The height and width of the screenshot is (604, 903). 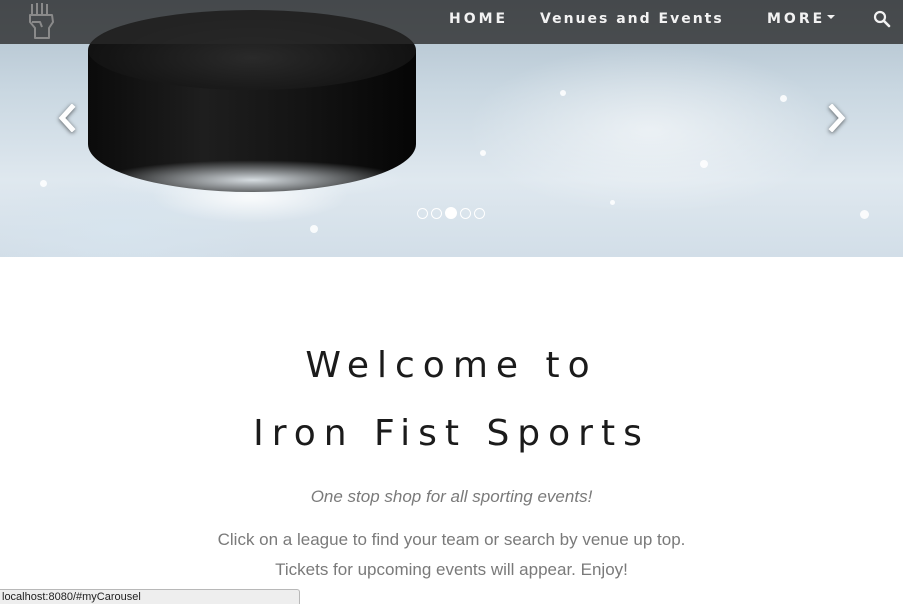 I want to click on chevron-right-icon, so click(x=837, y=118).